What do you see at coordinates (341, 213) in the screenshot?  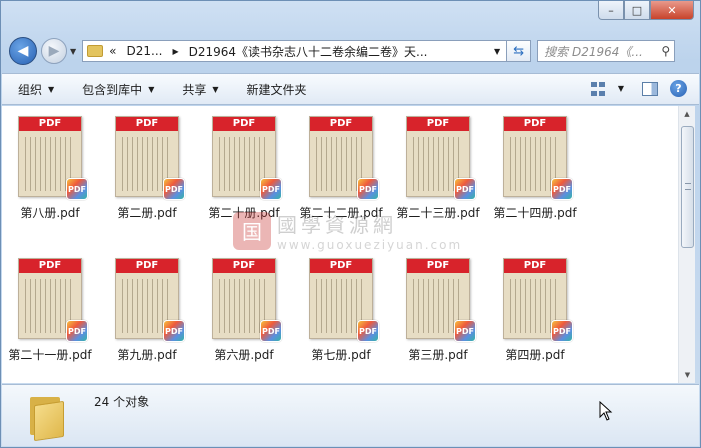 I see `file-name: 第二十二册.pdf` at bounding box center [341, 213].